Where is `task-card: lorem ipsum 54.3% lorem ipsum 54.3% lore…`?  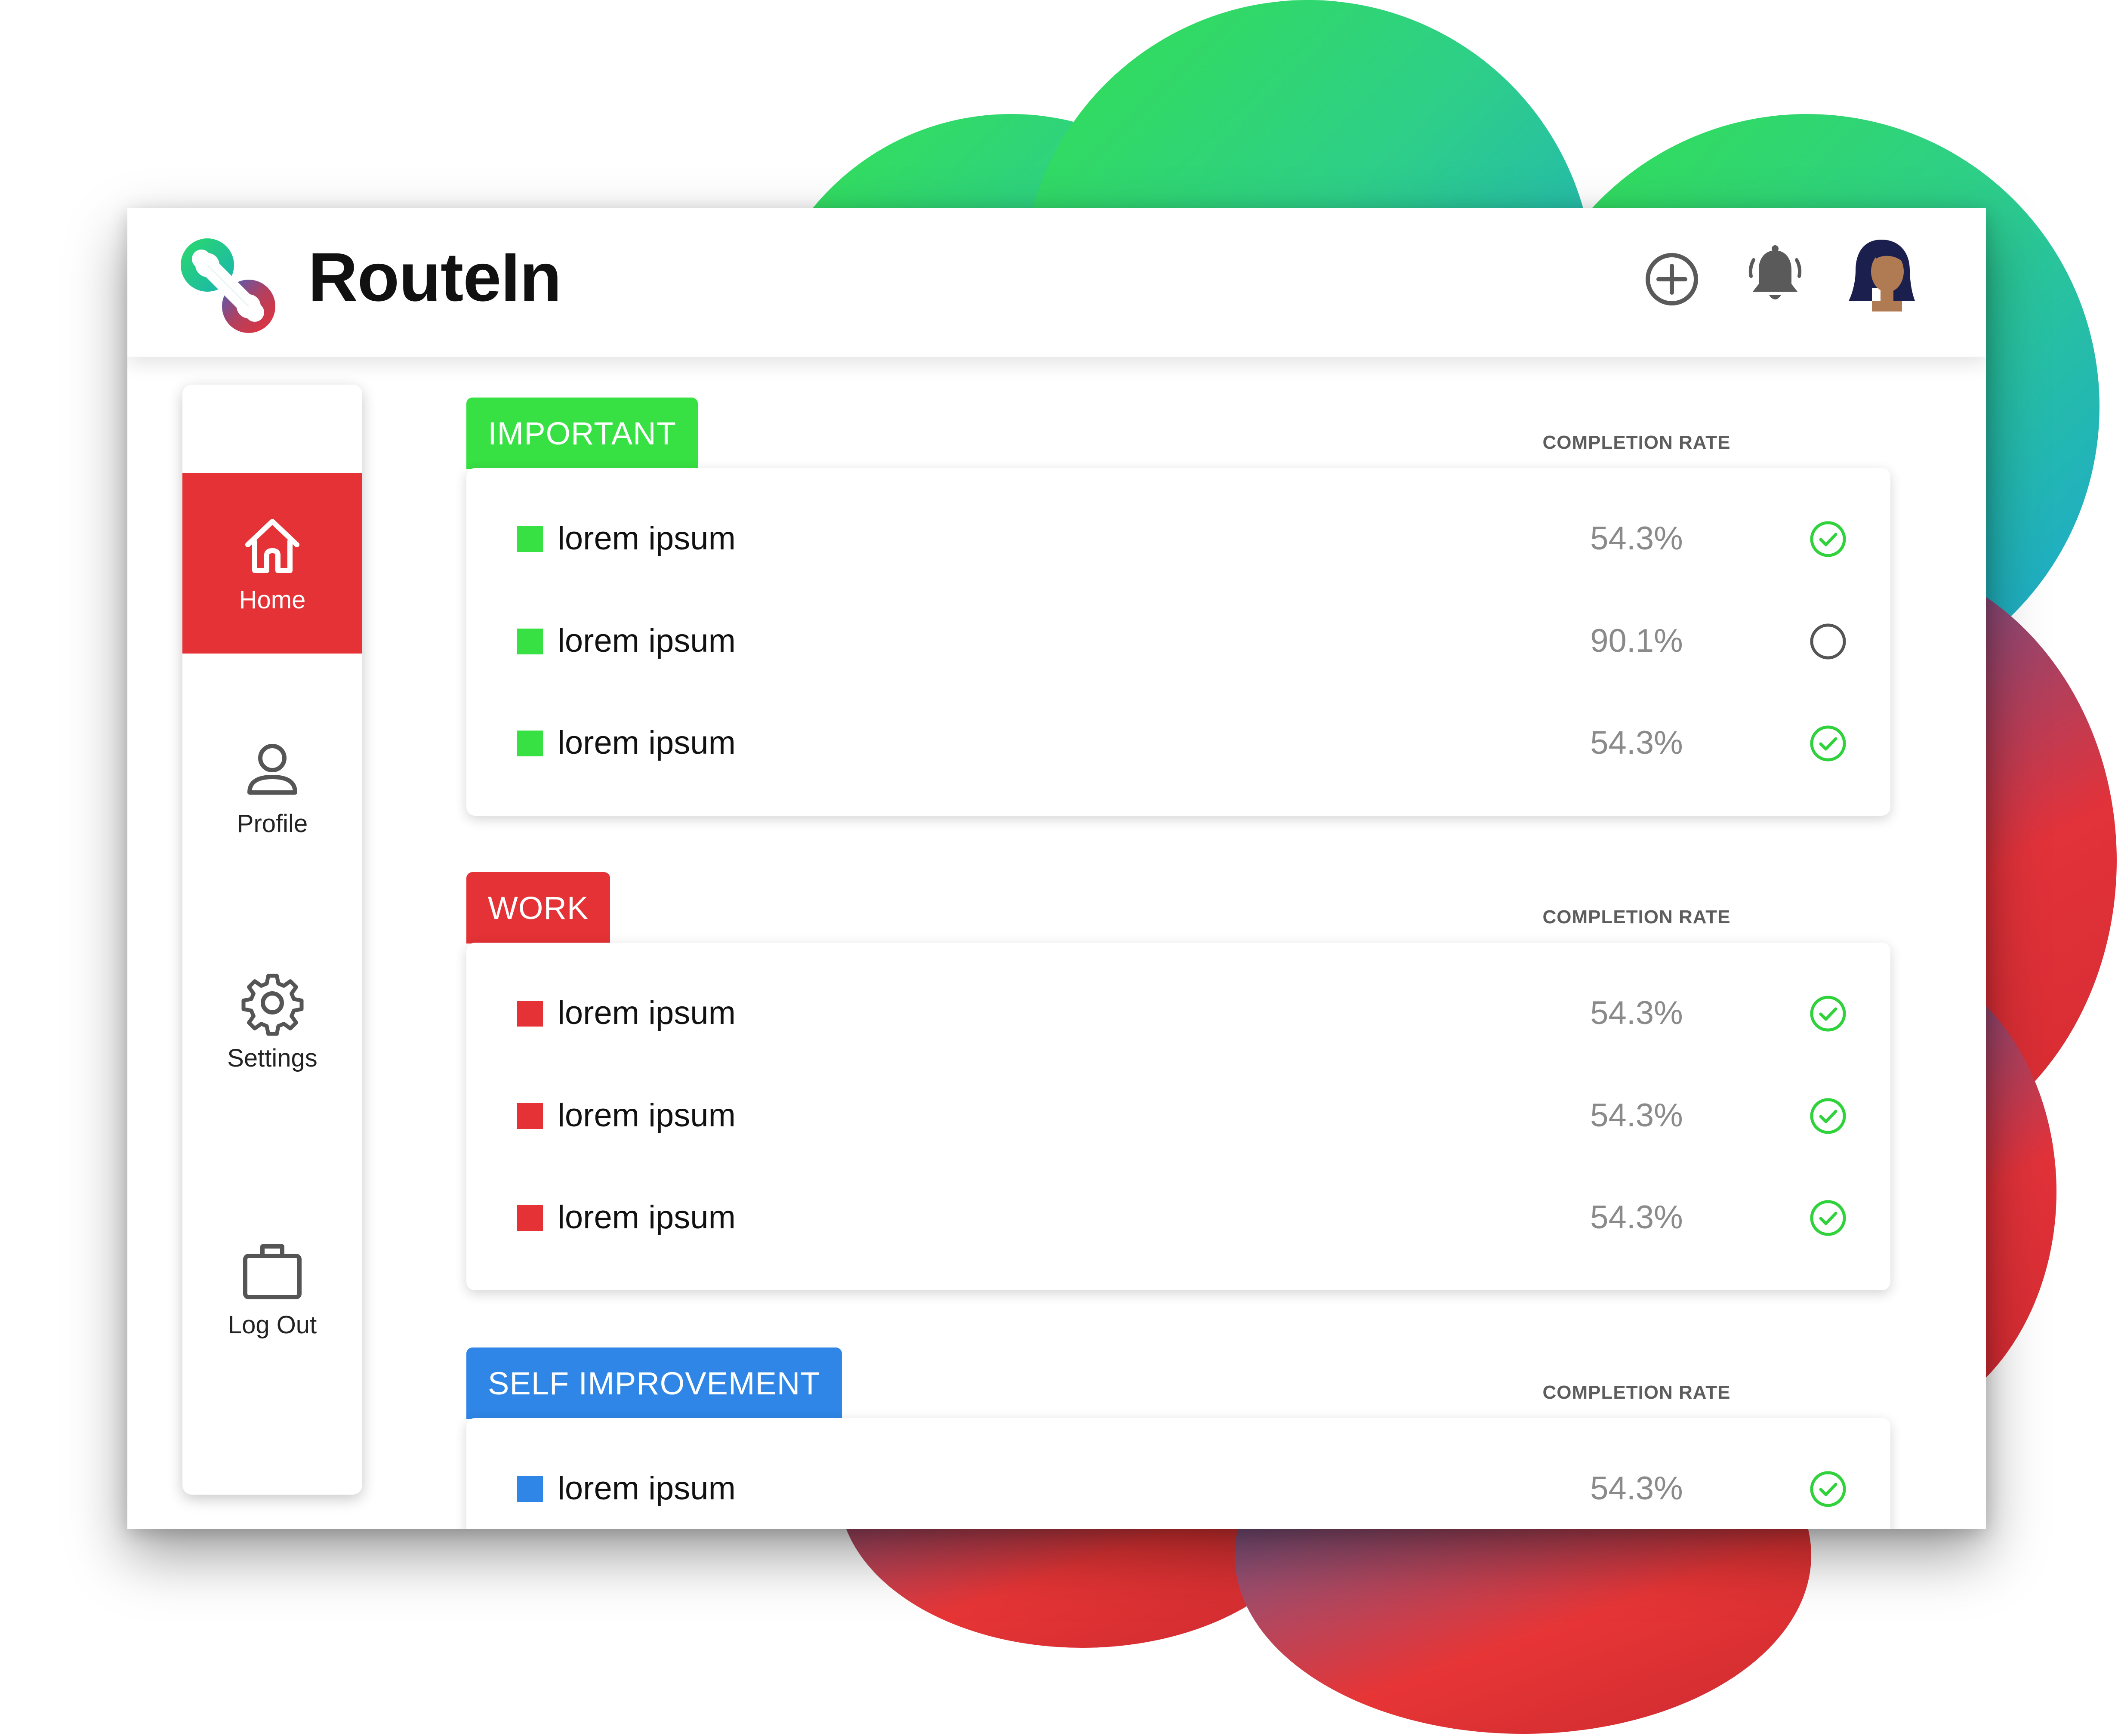 task-card: lorem ipsum 54.3% lorem ipsum 54.3% lore… is located at coordinates (1178, 1116).